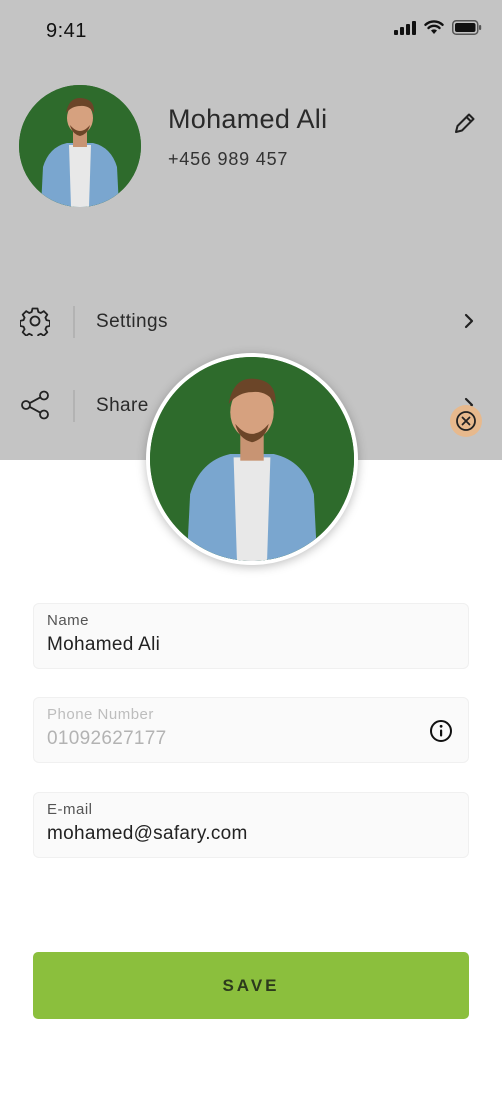 The image size is (502, 1093). I want to click on phone-number-input: 01092627177, so click(107, 738).